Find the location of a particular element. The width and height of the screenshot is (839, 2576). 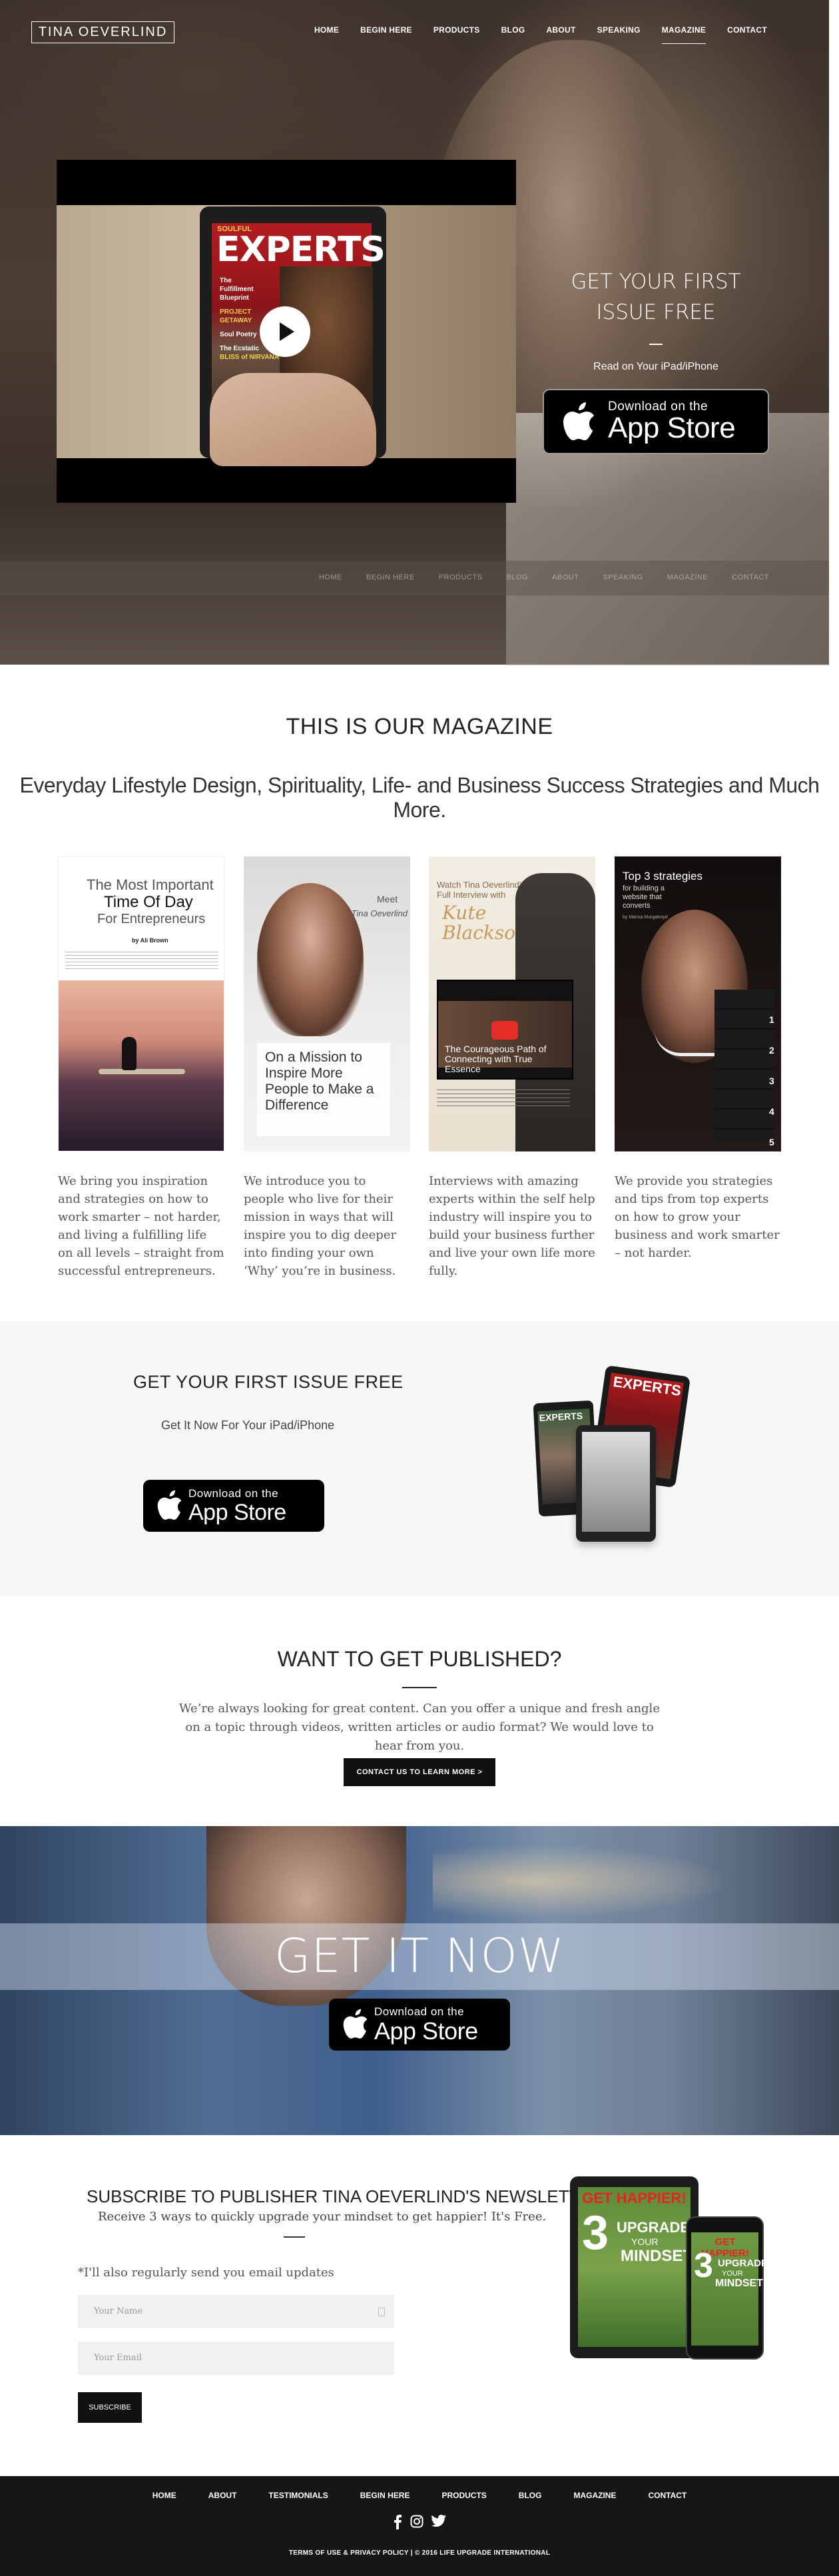

footer-nav-contact: CONTACT is located at coordinates (667, 2495).